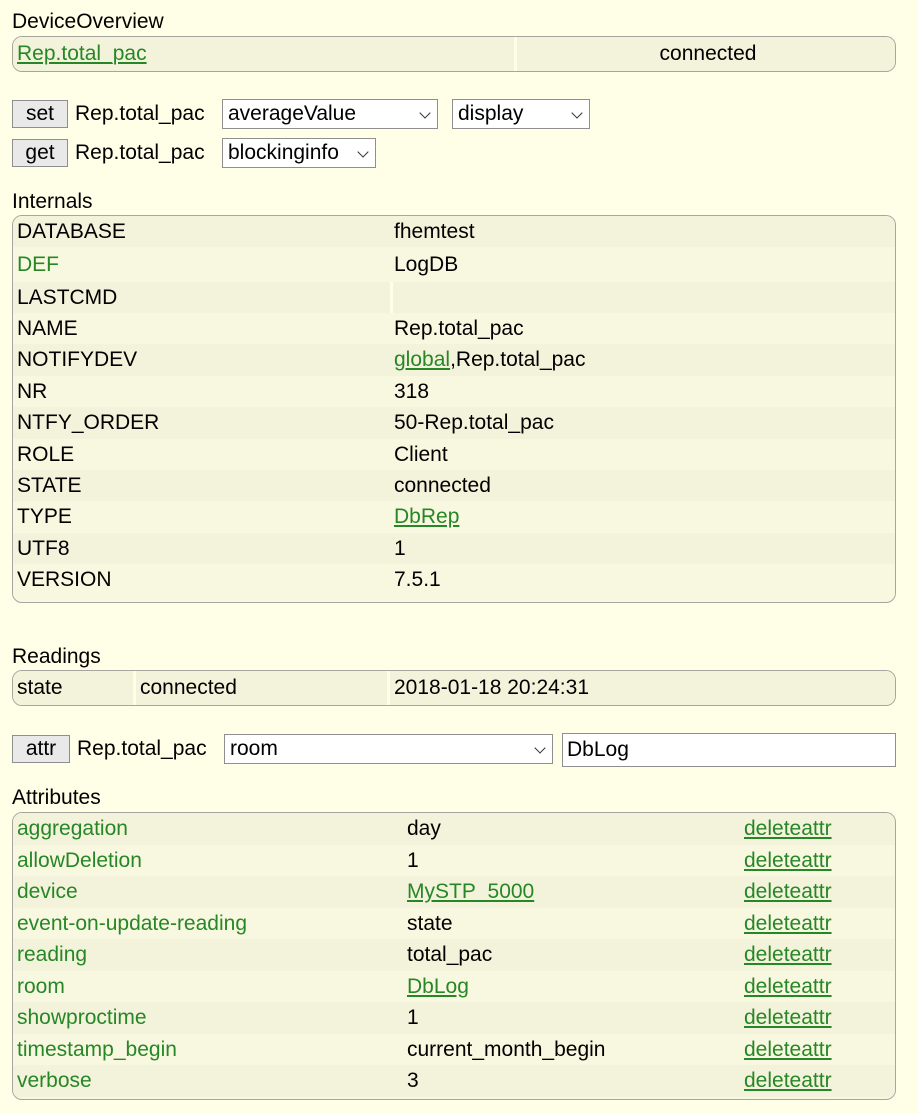 This screenshot has height=1113, width=918. What do you see at coordinates (47, 328) in the screenshot?
I see `internal-key: NAME` at bounding box center [47, 328].